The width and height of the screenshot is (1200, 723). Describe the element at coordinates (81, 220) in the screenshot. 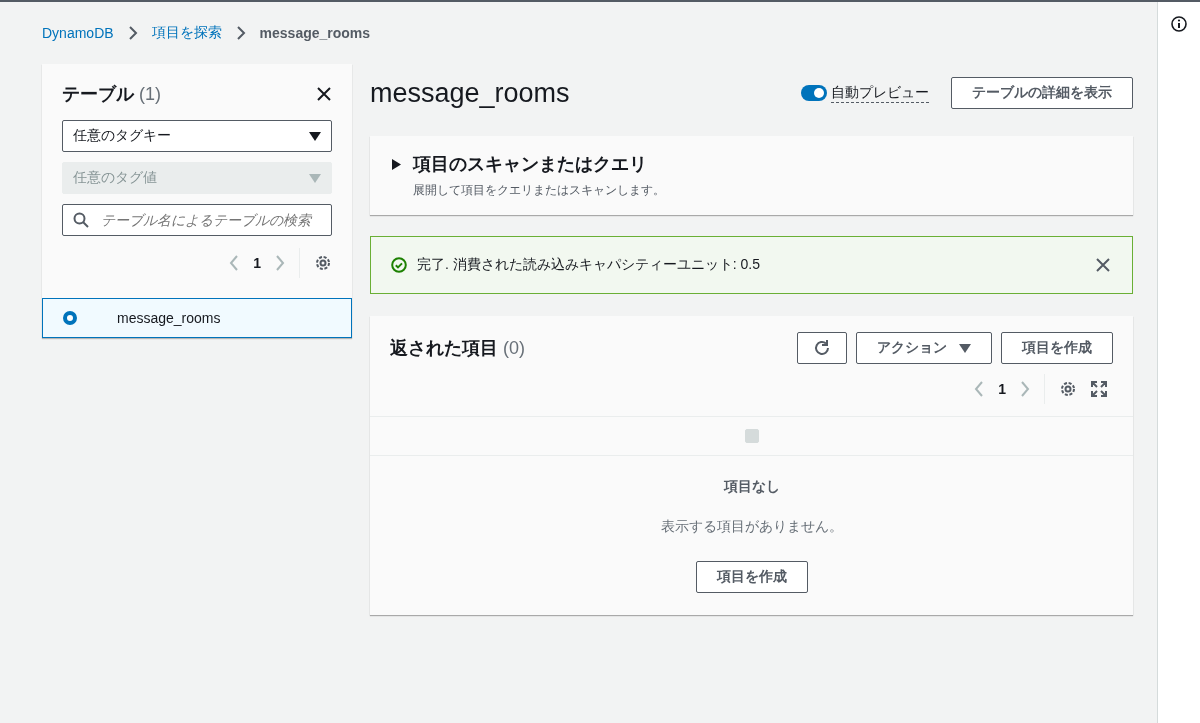

I see `search-icon` at that location.